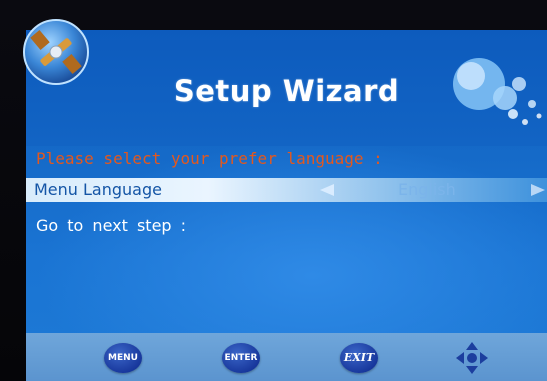 Image resolution: width=547 pixels, height=381 pixels. What do you see at coordinates (497, 91) in the screenshot?
I see `bubbles-icon` at bounding box center [497, 91].